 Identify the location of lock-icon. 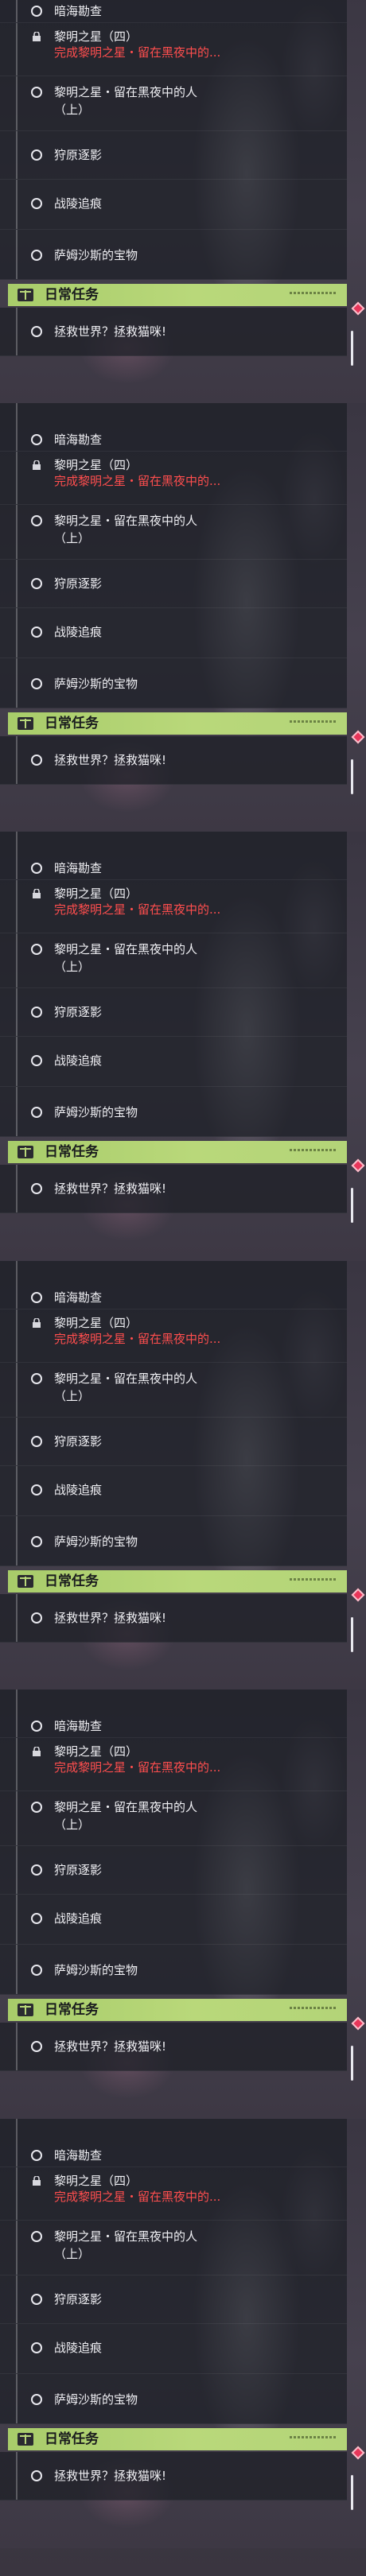
(37, 1323).